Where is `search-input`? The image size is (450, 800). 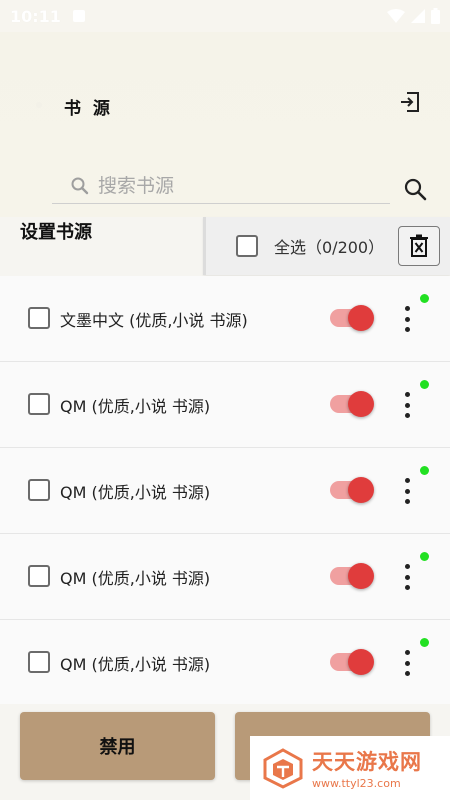
search-input is located at coordinates (233, 185).